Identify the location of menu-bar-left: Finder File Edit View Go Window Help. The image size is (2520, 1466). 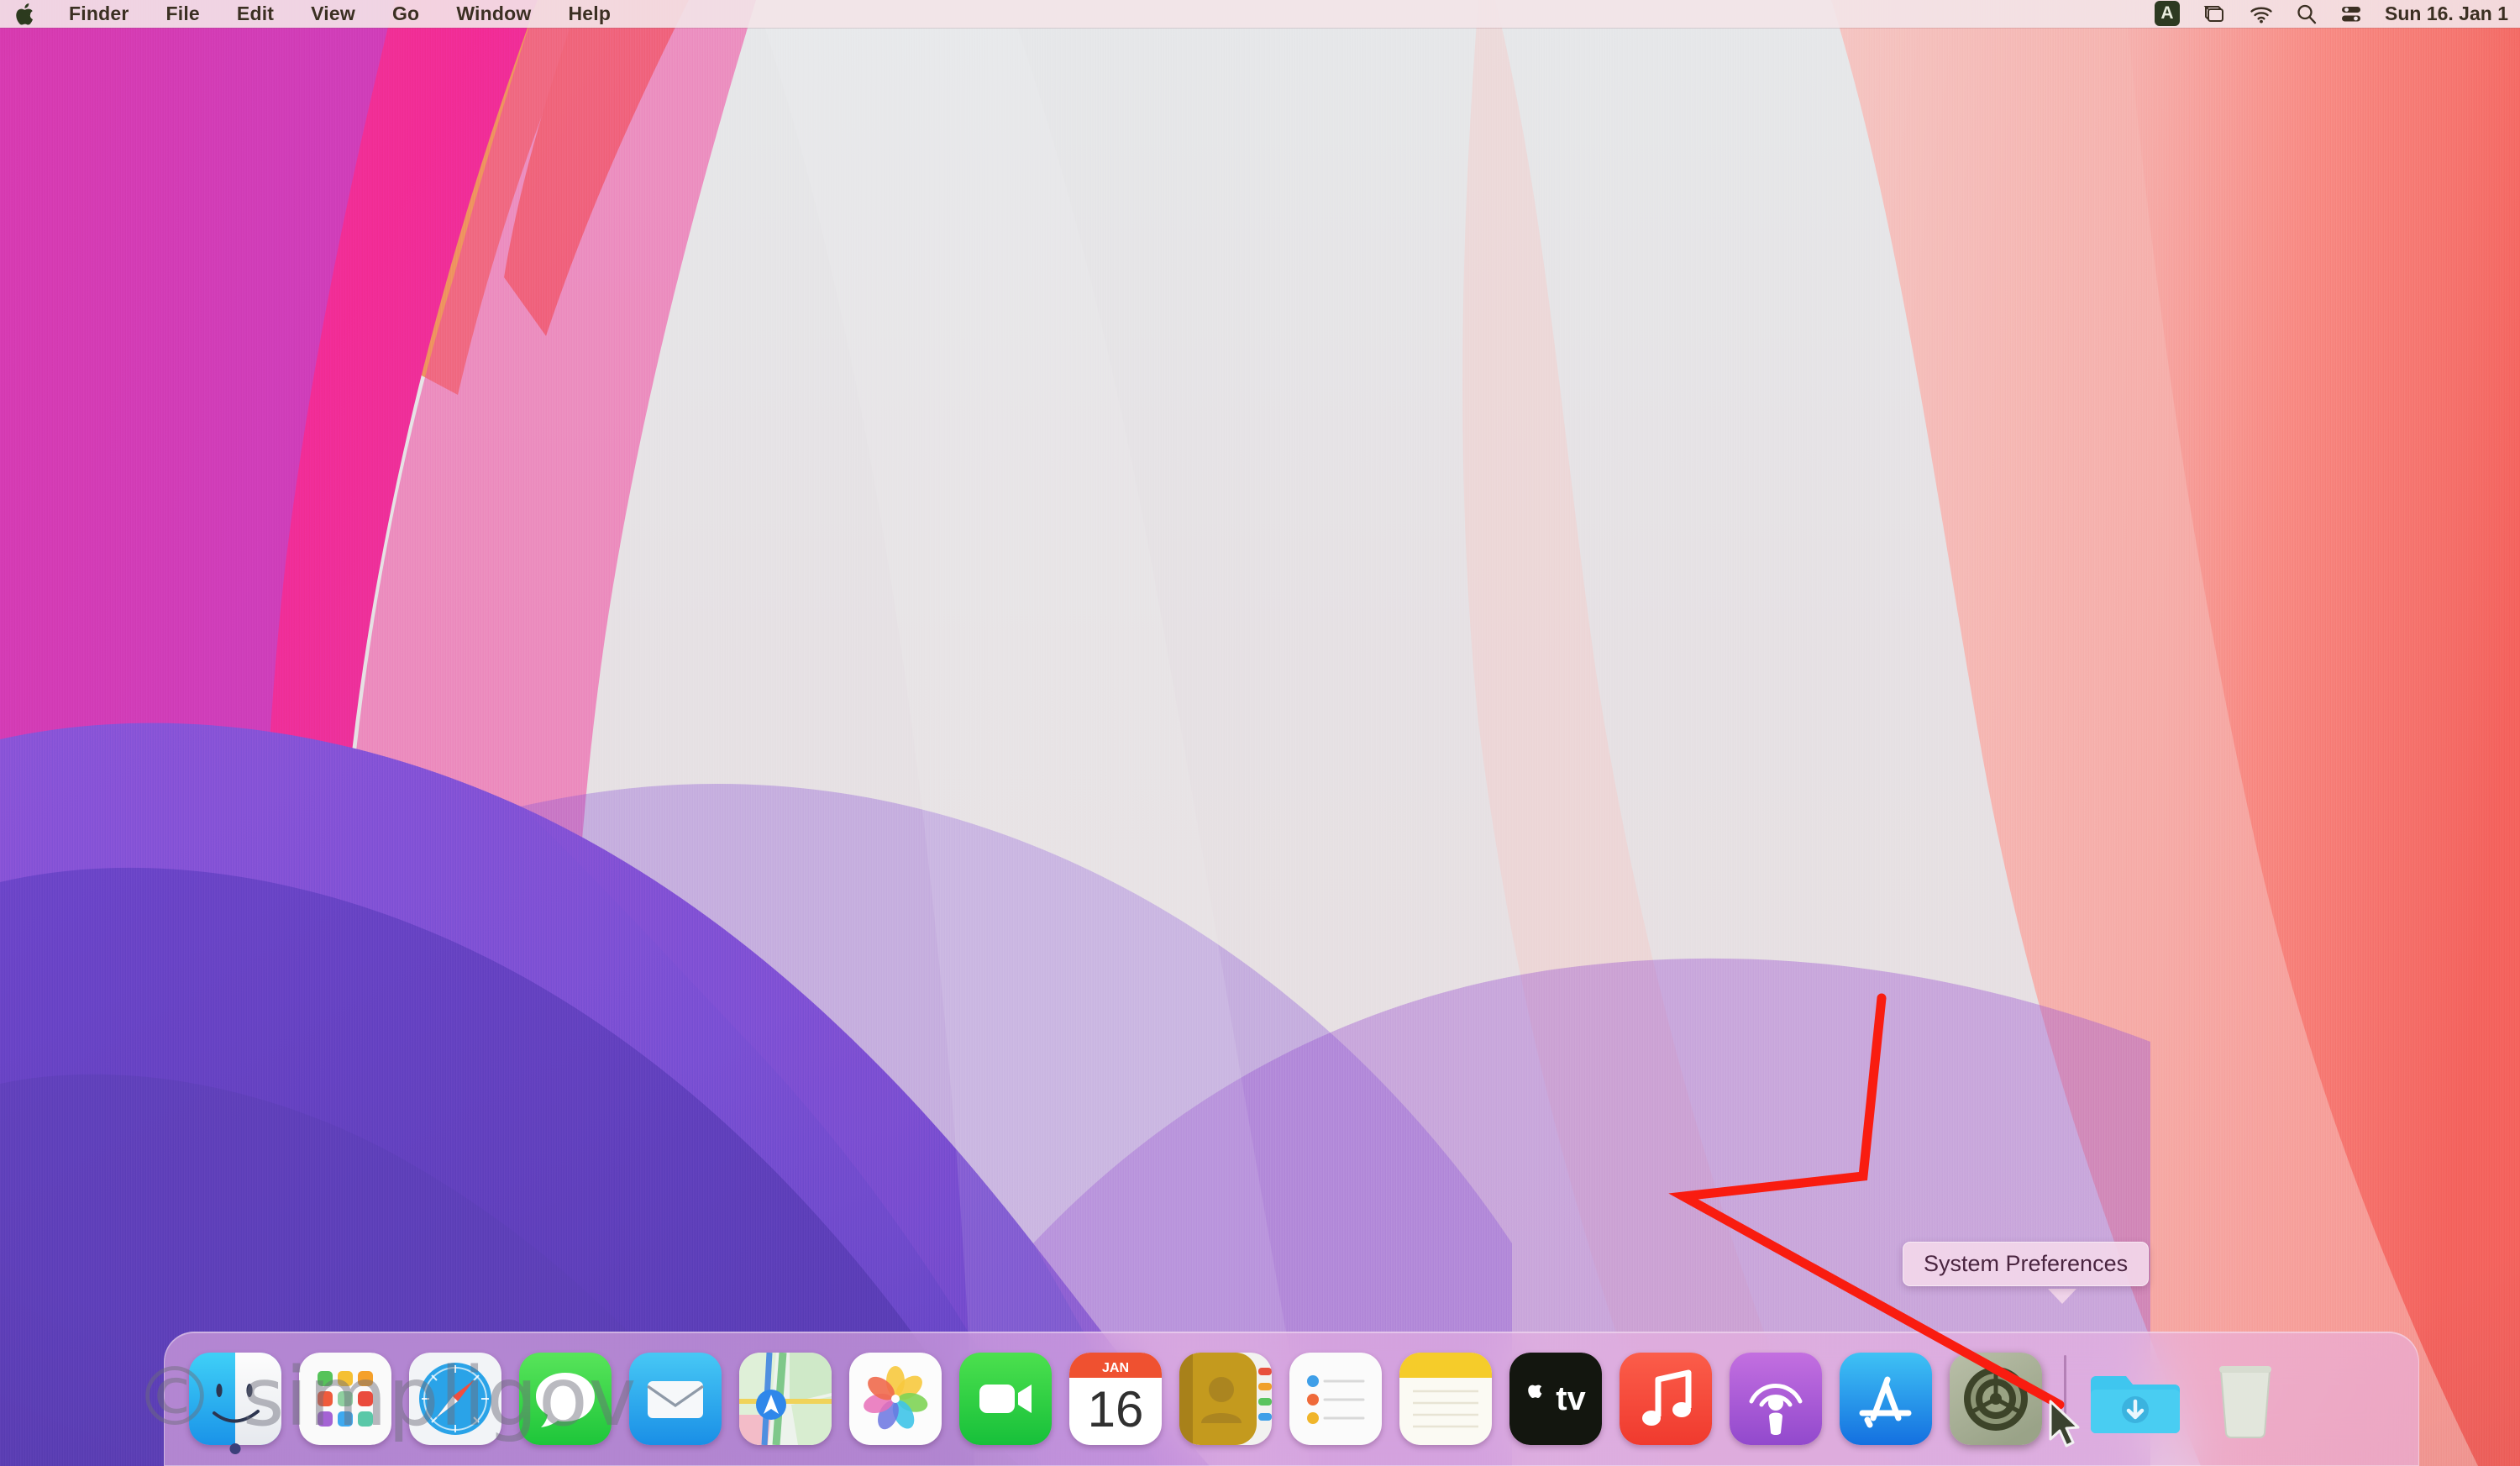
(314, 14).